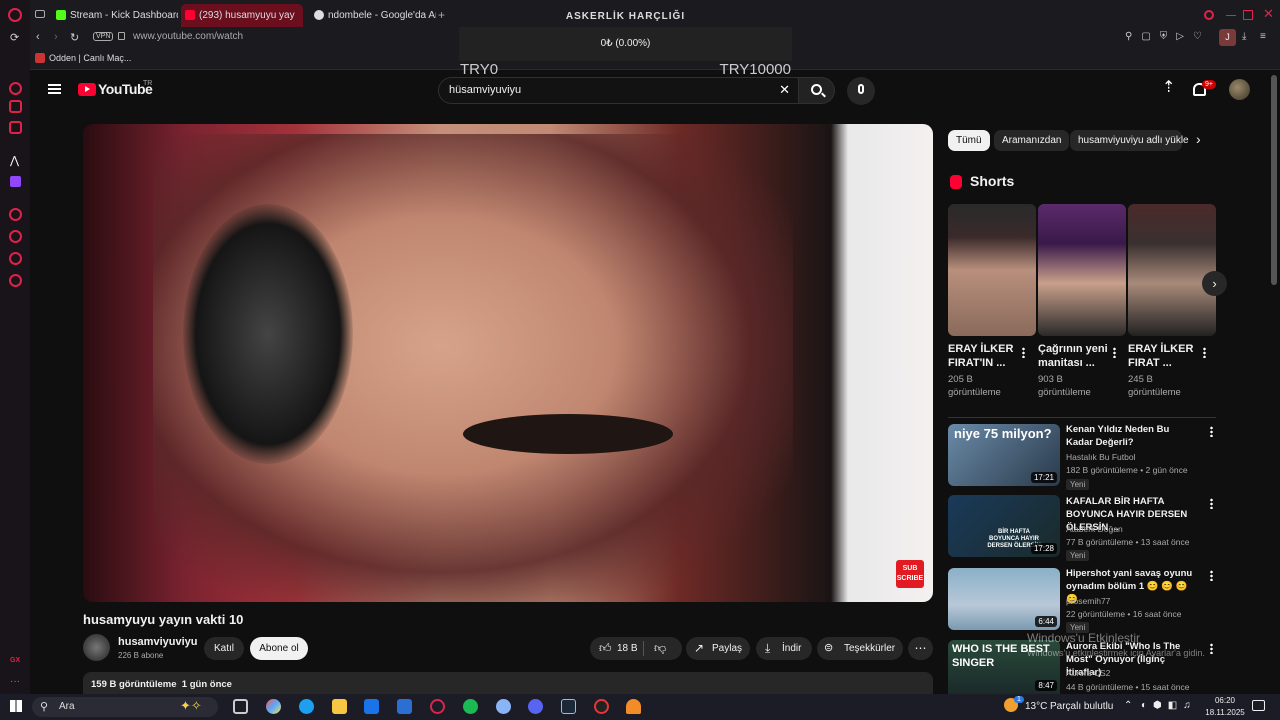 Image resolution: width=1280 pixels, height=720 pixels. Describe the element at coordinates (339, 706) in the screenshot. I see `file-explorer-icon` at that location.